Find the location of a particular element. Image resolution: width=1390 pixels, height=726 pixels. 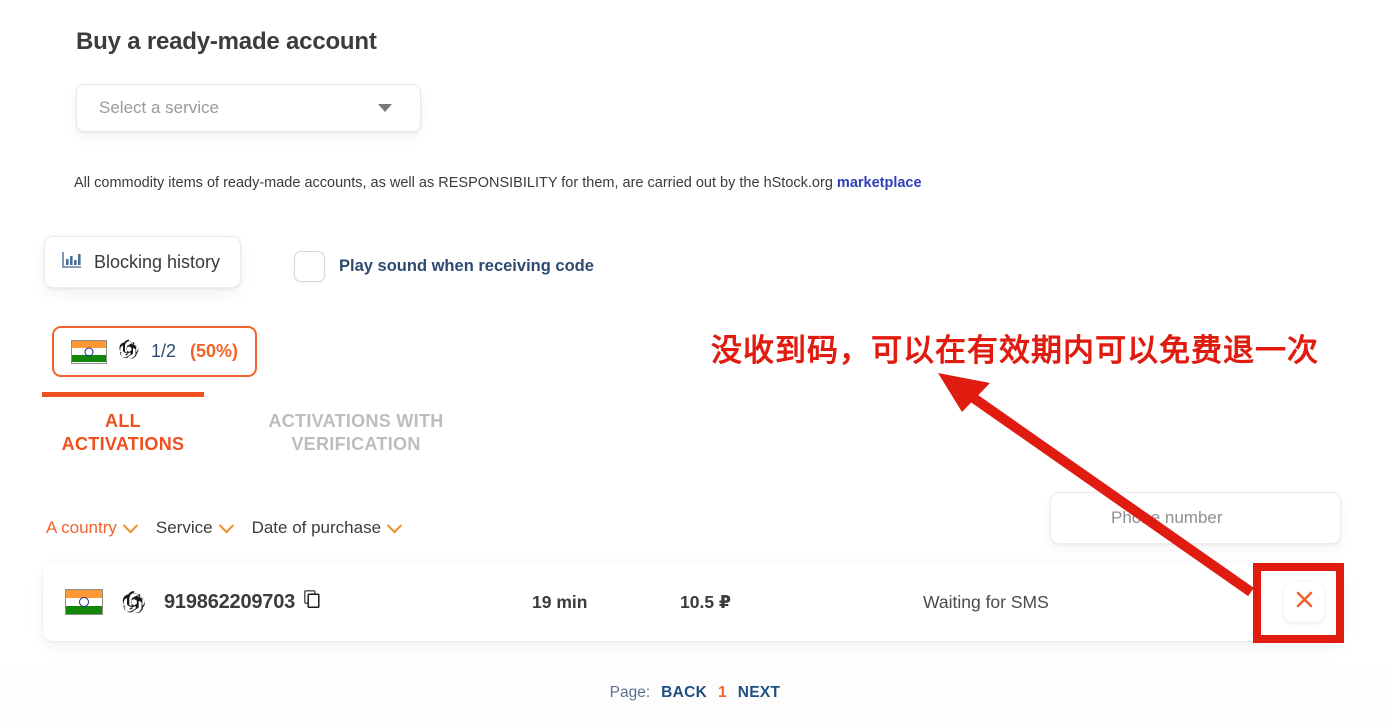

play-sound-option: Play sound when receiving code is located at coordinates (444, 266).